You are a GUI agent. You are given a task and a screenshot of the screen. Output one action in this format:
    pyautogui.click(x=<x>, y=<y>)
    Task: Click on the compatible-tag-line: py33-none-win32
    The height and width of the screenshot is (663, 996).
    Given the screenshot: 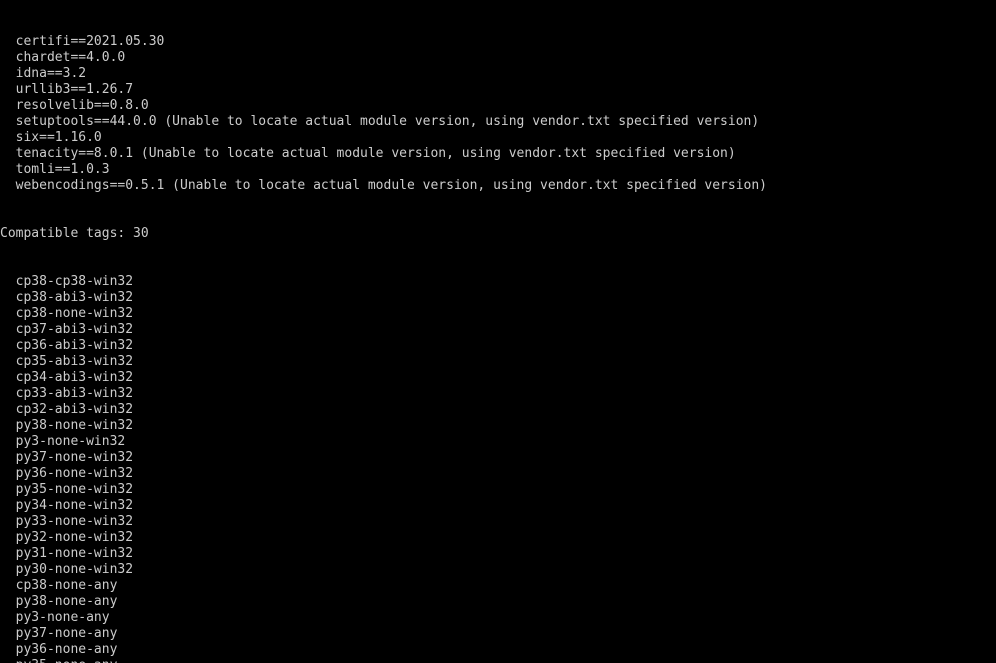 What is the action you would take?
    pyautogui.click(x=67, y=521)
    